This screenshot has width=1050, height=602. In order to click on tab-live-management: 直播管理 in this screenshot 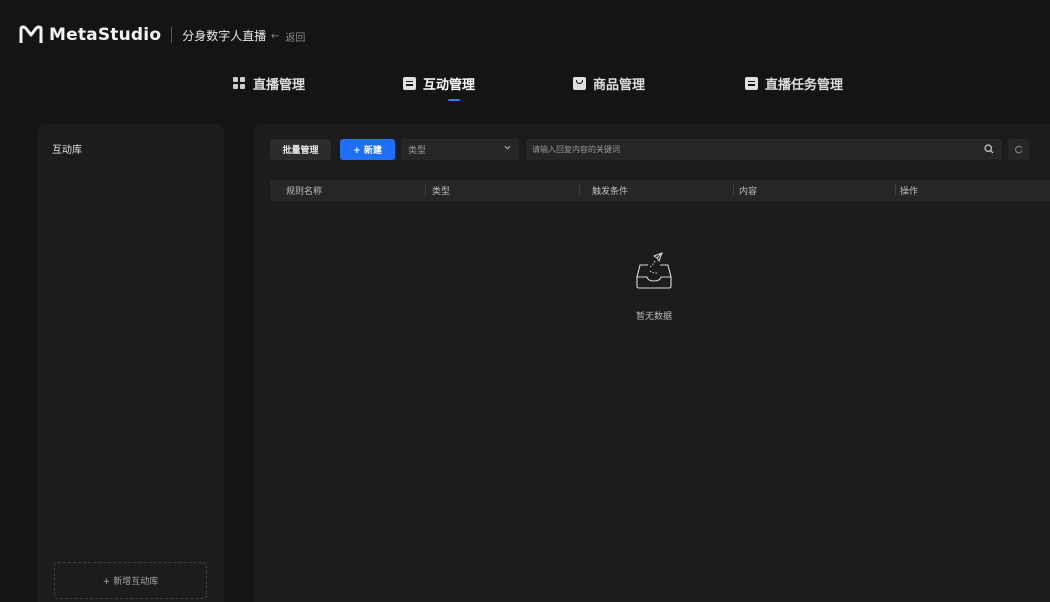, I will do `click(269, 83)`.